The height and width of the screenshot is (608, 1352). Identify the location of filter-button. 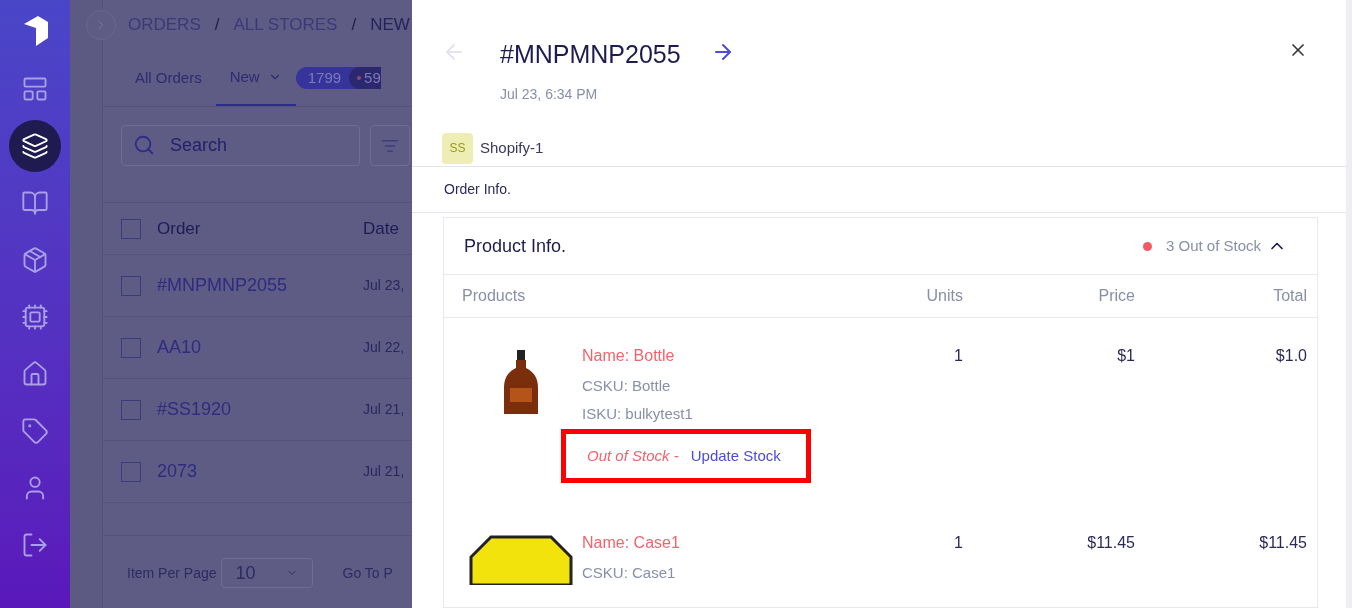
(390, 145).